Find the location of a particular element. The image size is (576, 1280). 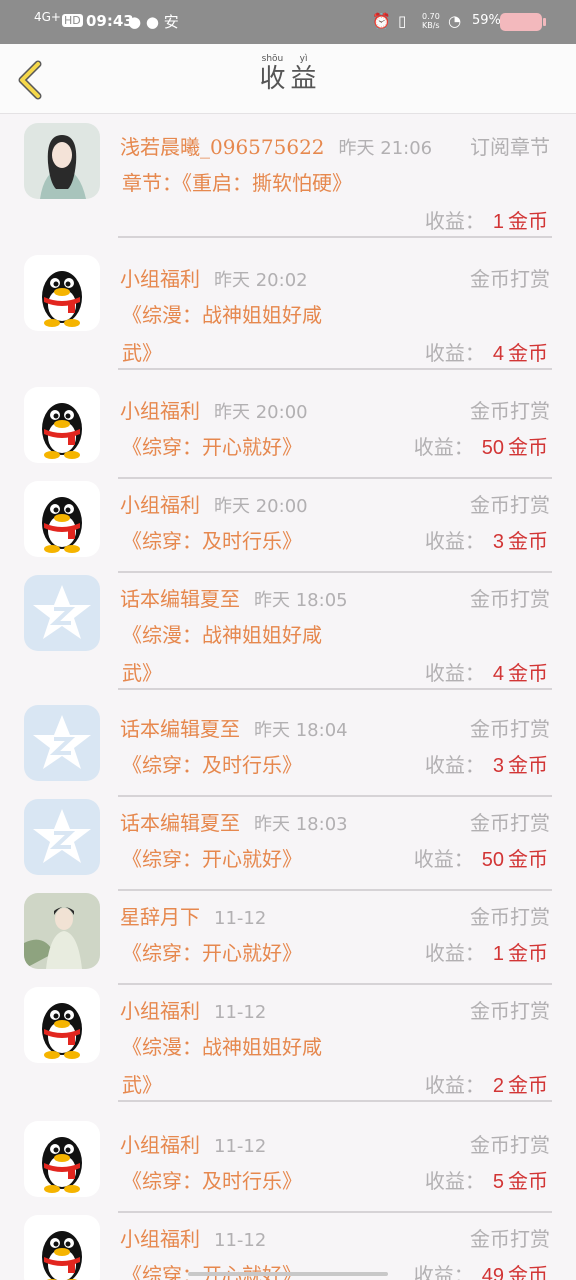

timestamp: 昨天 18:05 is located at coordinates (301, 600).